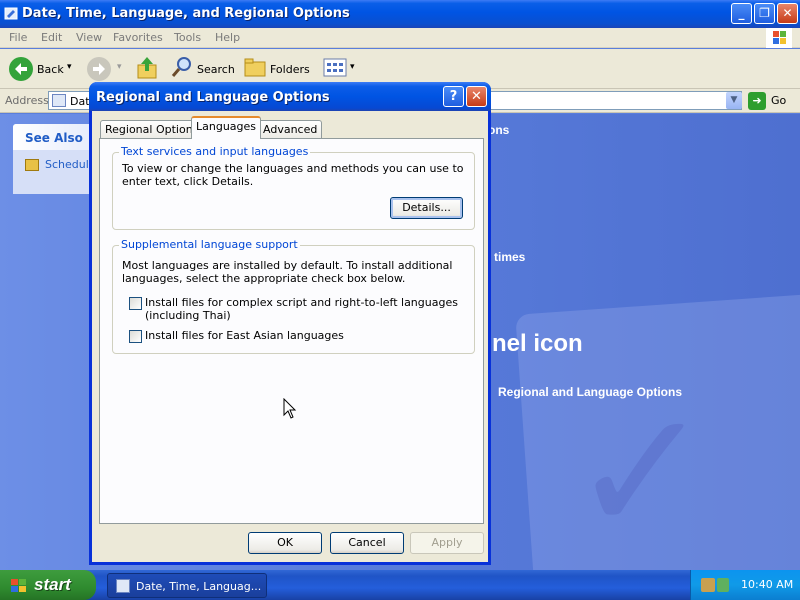  Describe the element at coordinates (290, 129) in the screenshot. I see `tab-advanced: Advanced` at that location.